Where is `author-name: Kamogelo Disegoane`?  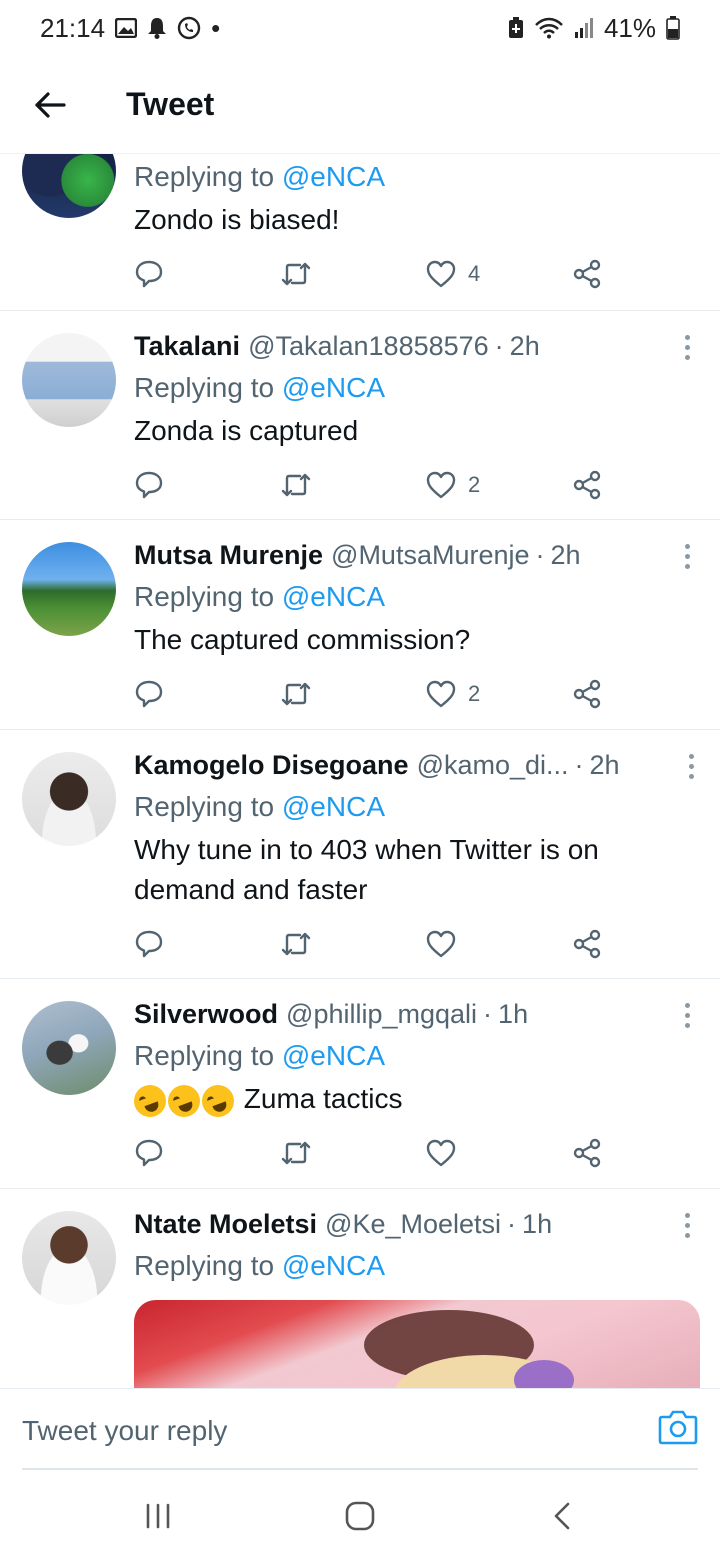
author-name: Kamogelo Disegoane is located at coordinates (271, 765).